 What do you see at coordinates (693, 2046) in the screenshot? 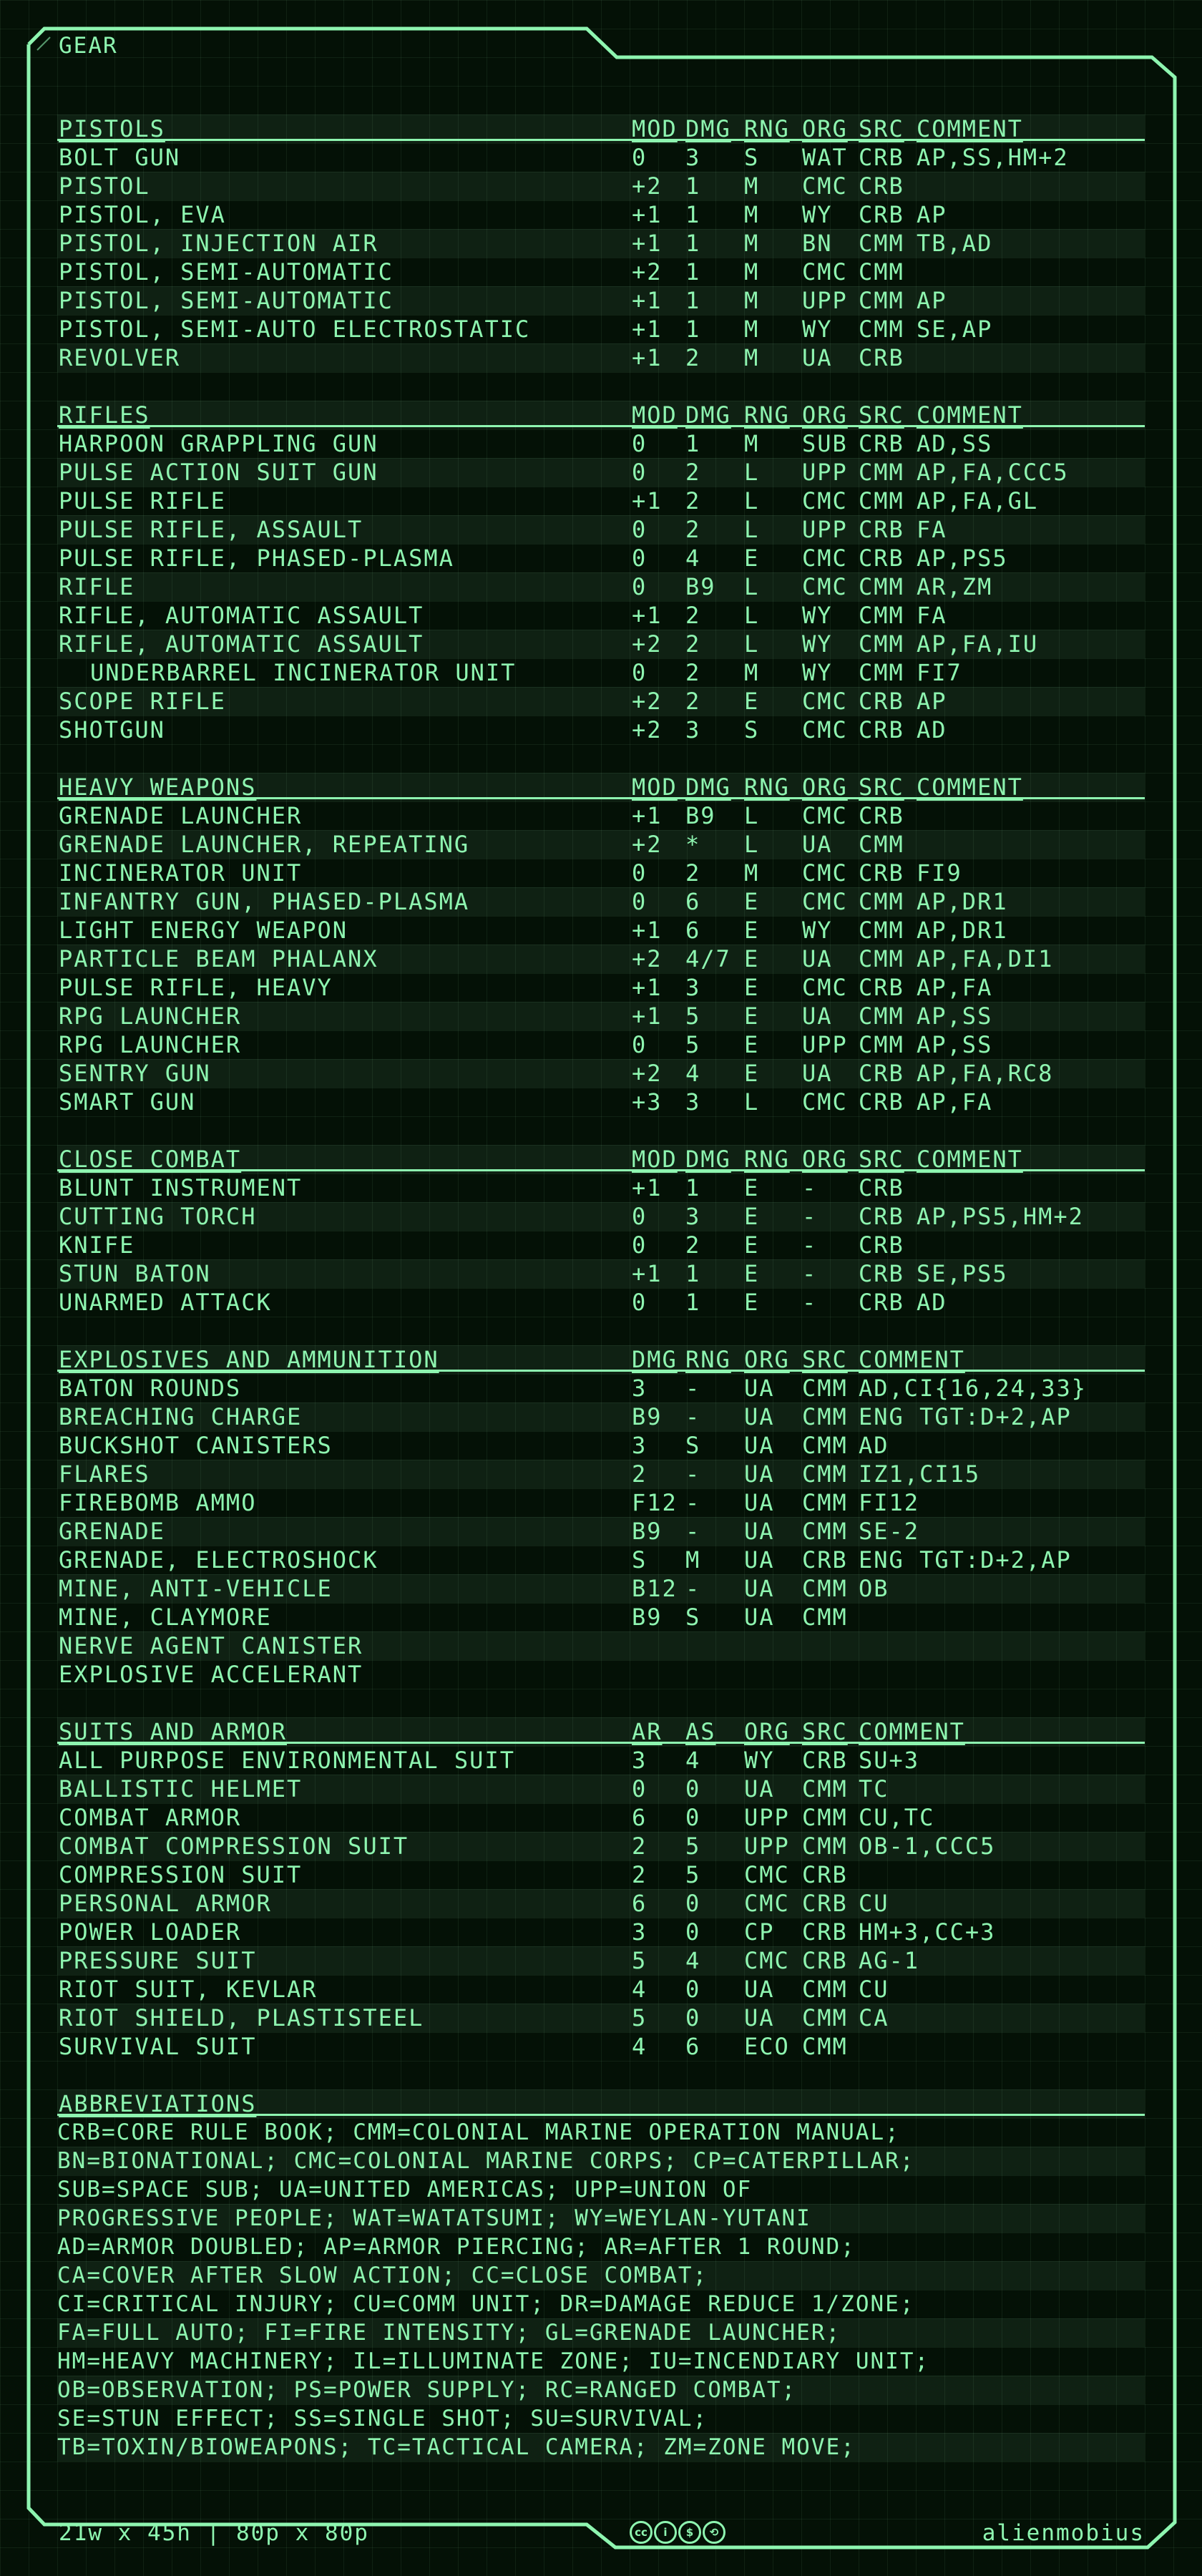
I see `cell-as: 6` at bounding box center [693, 2046].